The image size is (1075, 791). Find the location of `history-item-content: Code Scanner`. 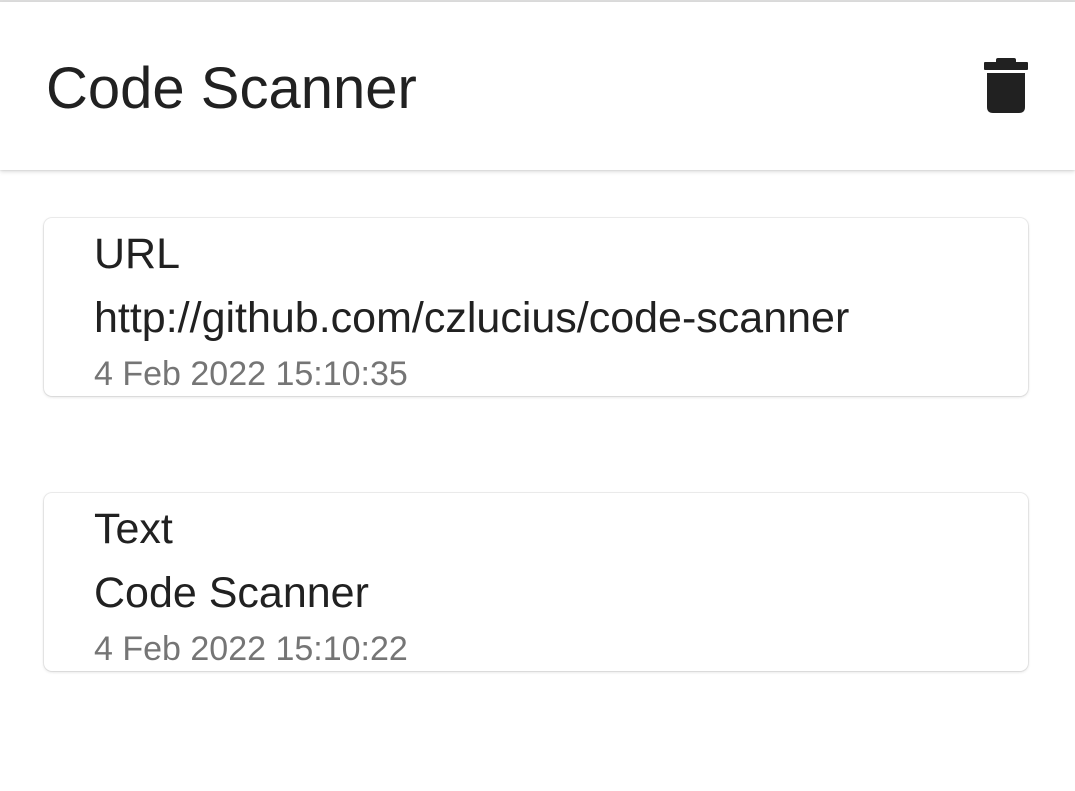

history-item-content: Code Scanner is located at coordinates (231, 593).